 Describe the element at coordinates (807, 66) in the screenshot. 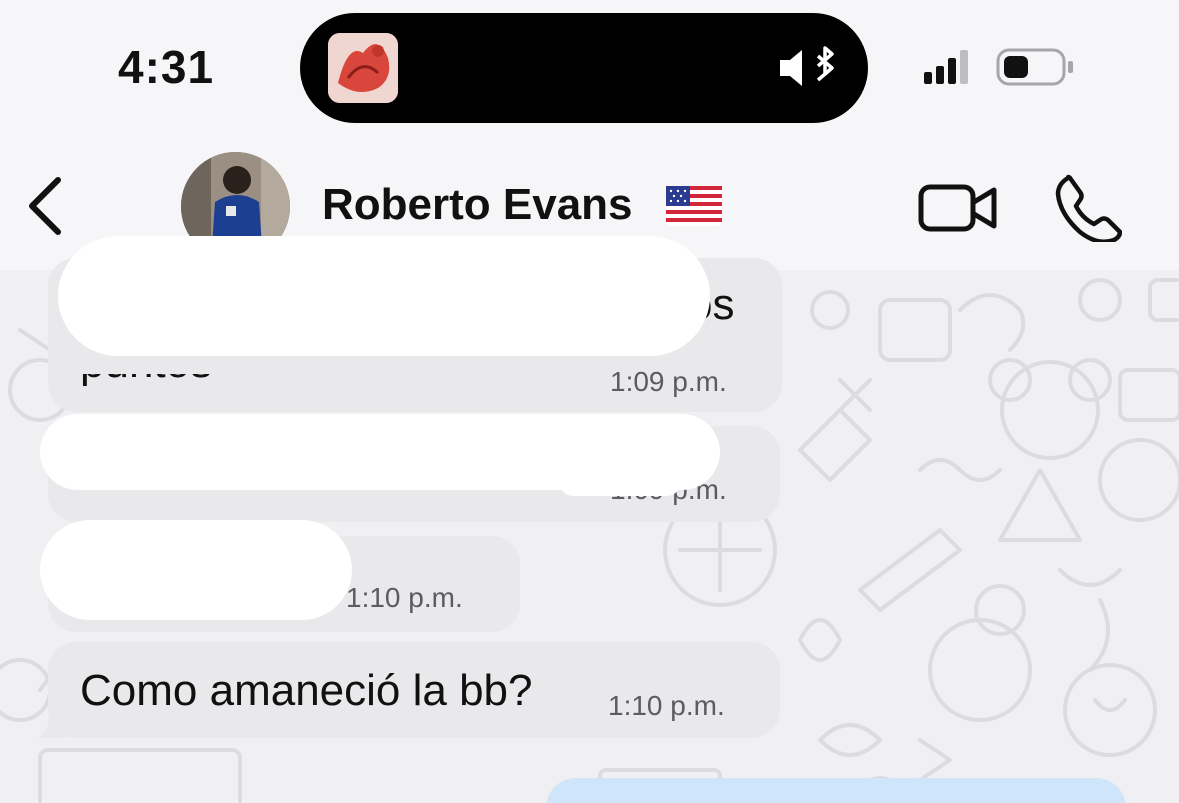

I see `speaker-bluetooth-icon` at that location.